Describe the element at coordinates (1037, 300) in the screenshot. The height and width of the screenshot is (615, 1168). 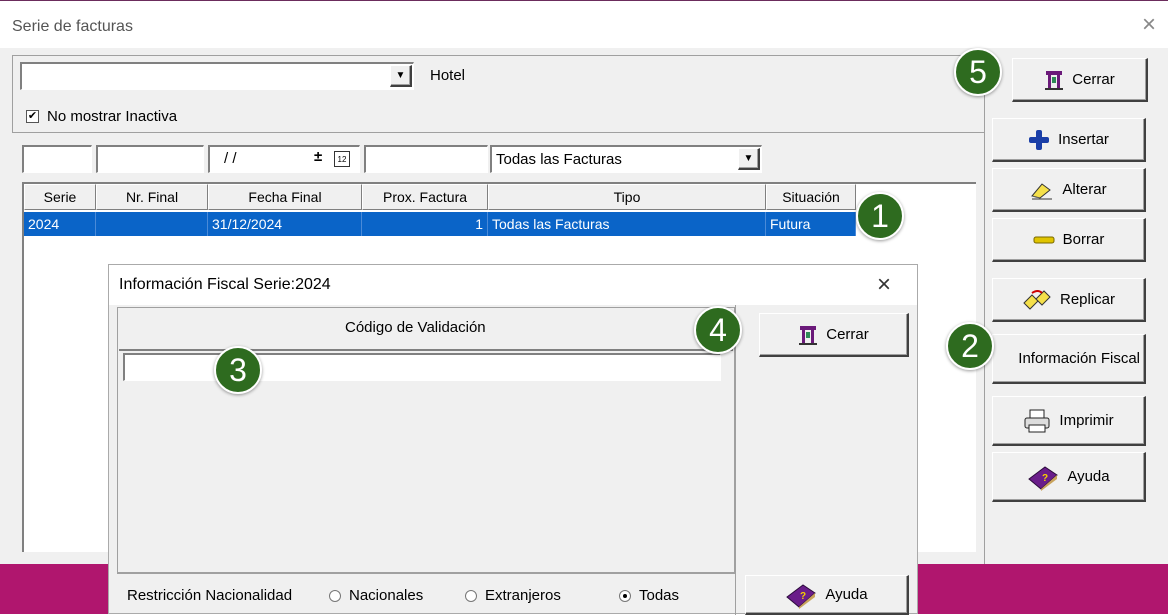
I see `replicate-icon` at that location.